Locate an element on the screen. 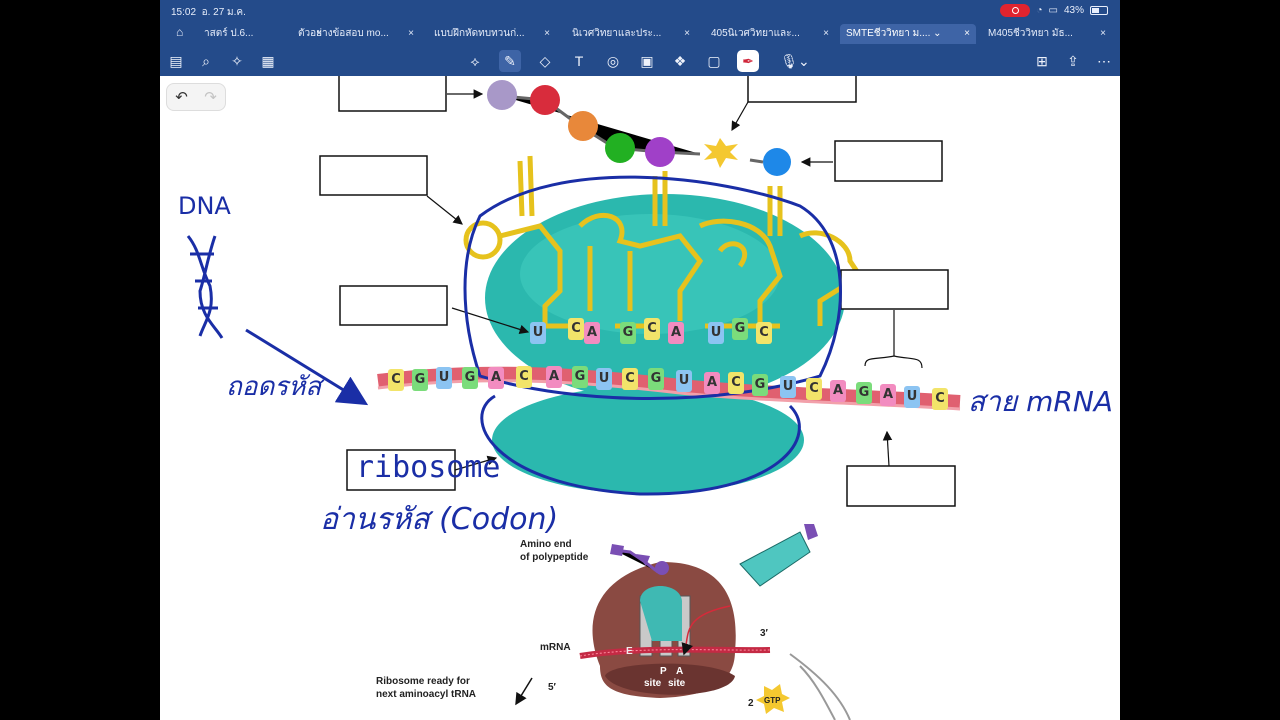 The width and height of the screenshot is (1280, 720). ribosome-label: ribosome is located at coordinates (428, 467).